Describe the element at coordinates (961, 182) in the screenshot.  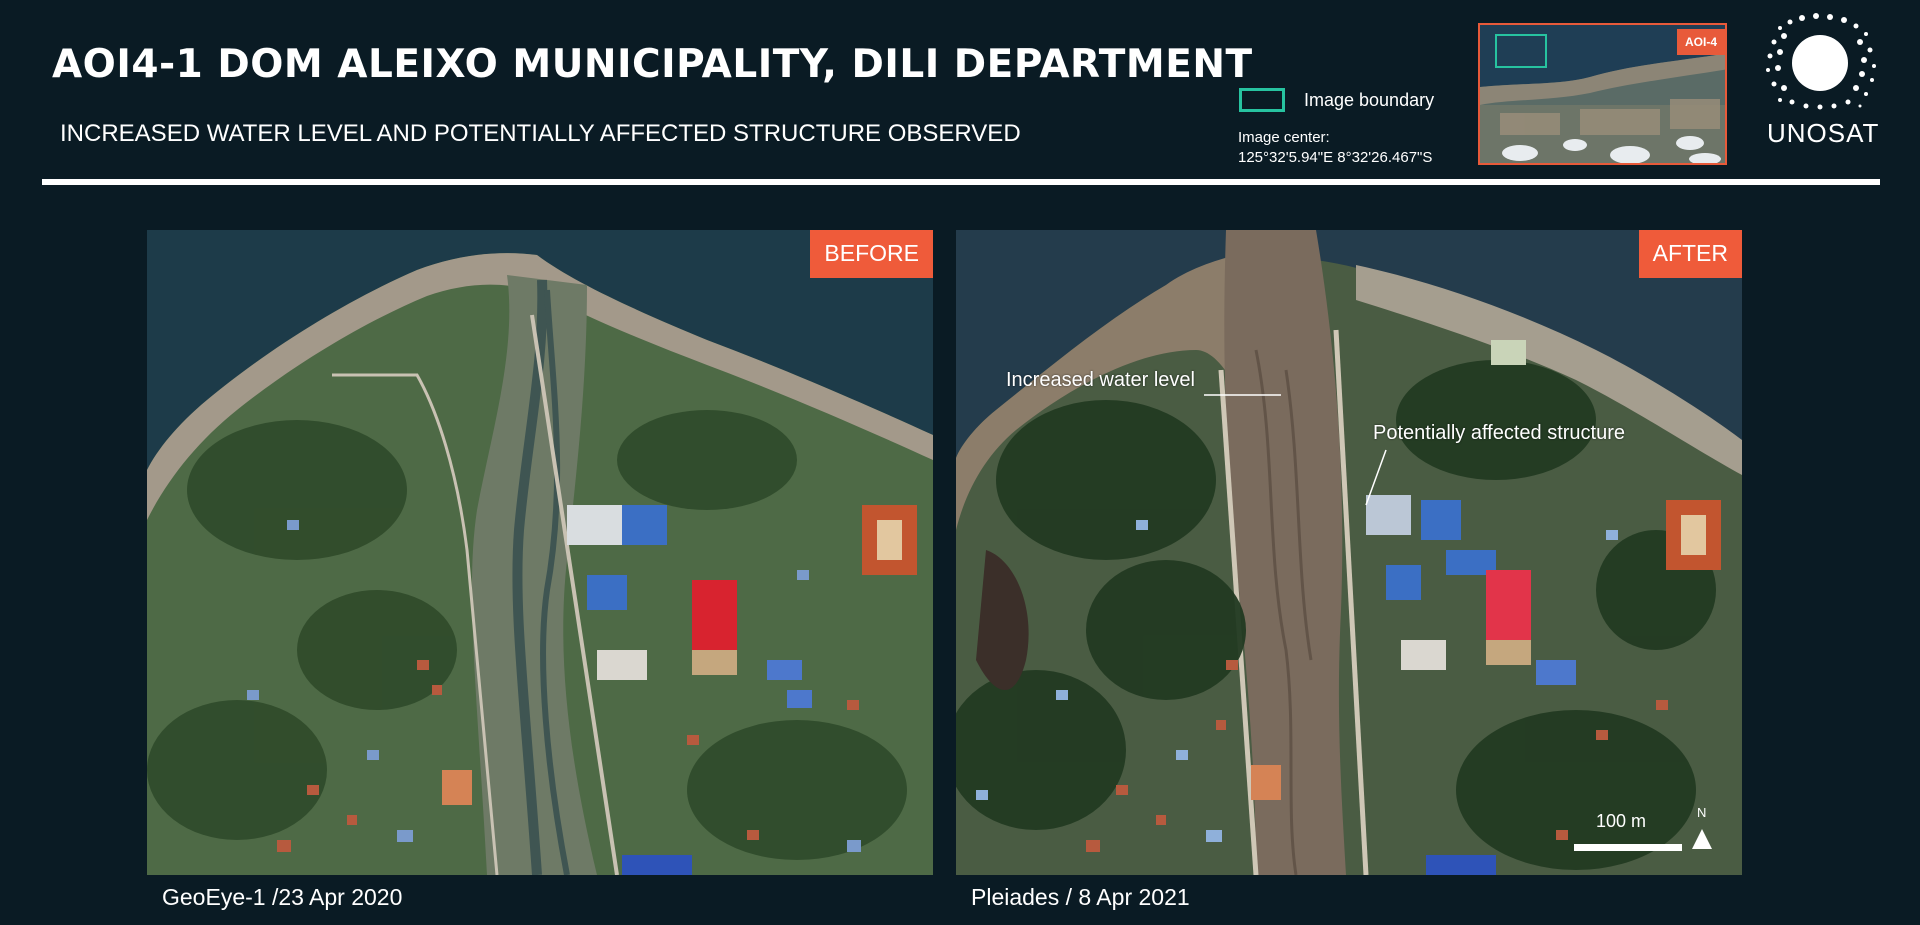
I see `header-divider` at that location.